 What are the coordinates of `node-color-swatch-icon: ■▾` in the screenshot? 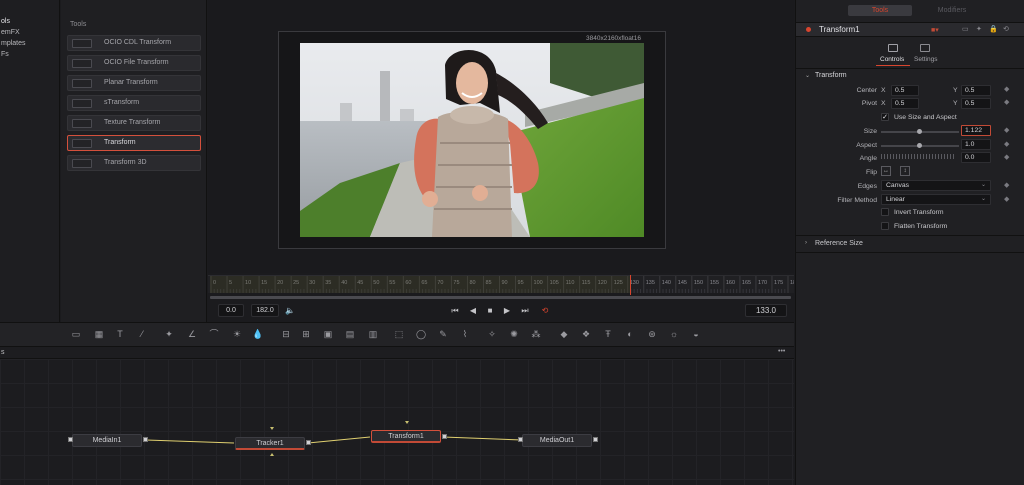 It's located at (935, 30).